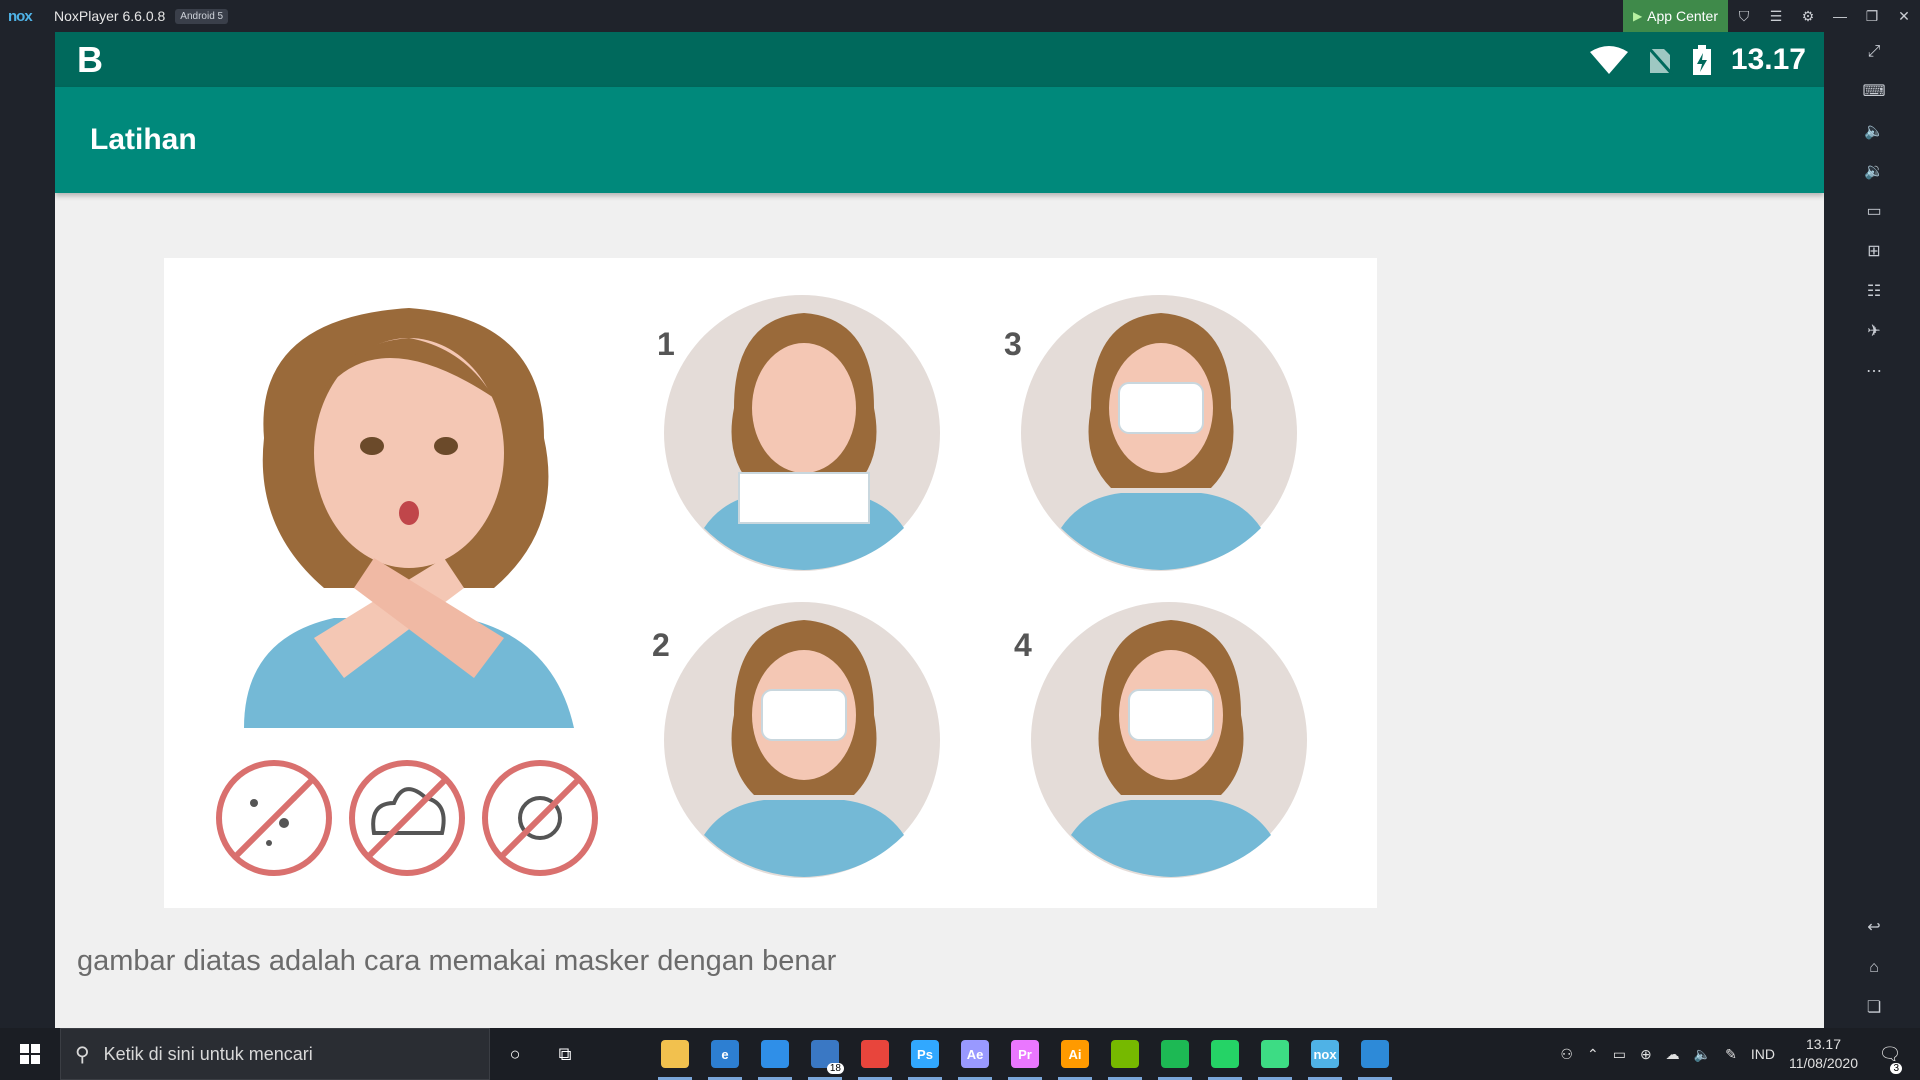 The image size is (1920, 1080). Describe the element at coordinates (1904, 16) in the screenshot. I see `close-icon: ✕` at that location.